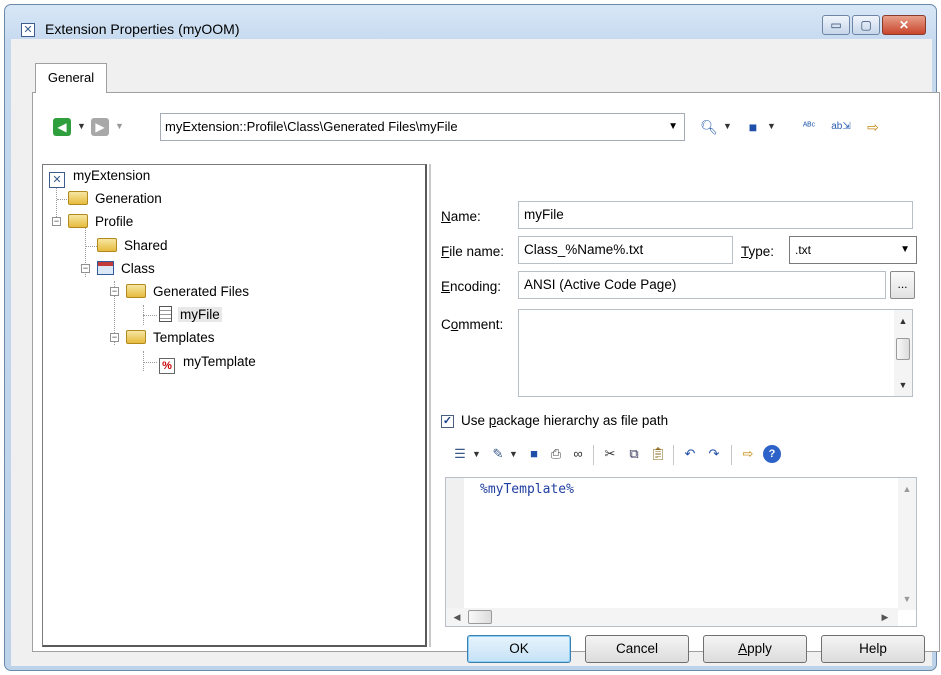  I want to click on edit-icon: ✎, so click(498, 454).